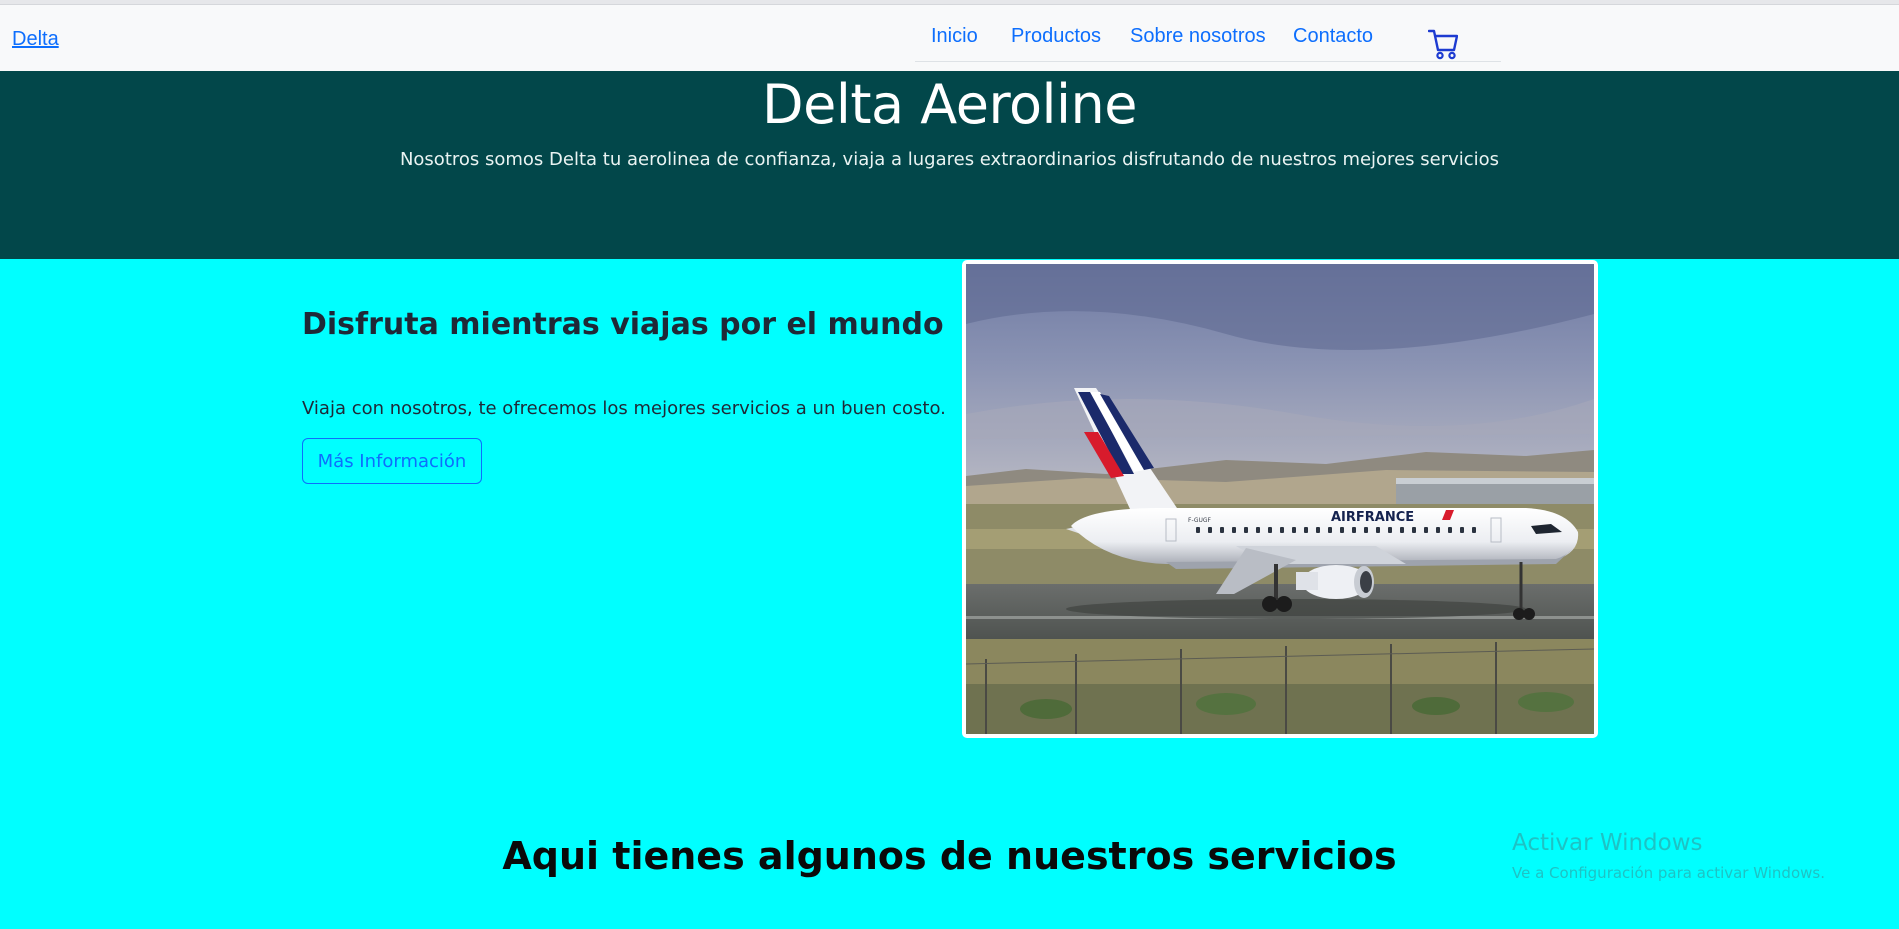 The image size is (1899, 929). Describe the element at coordinates (1333, 36) in the screenshot. I see `nav-link-contacto: Contacto` at that location.